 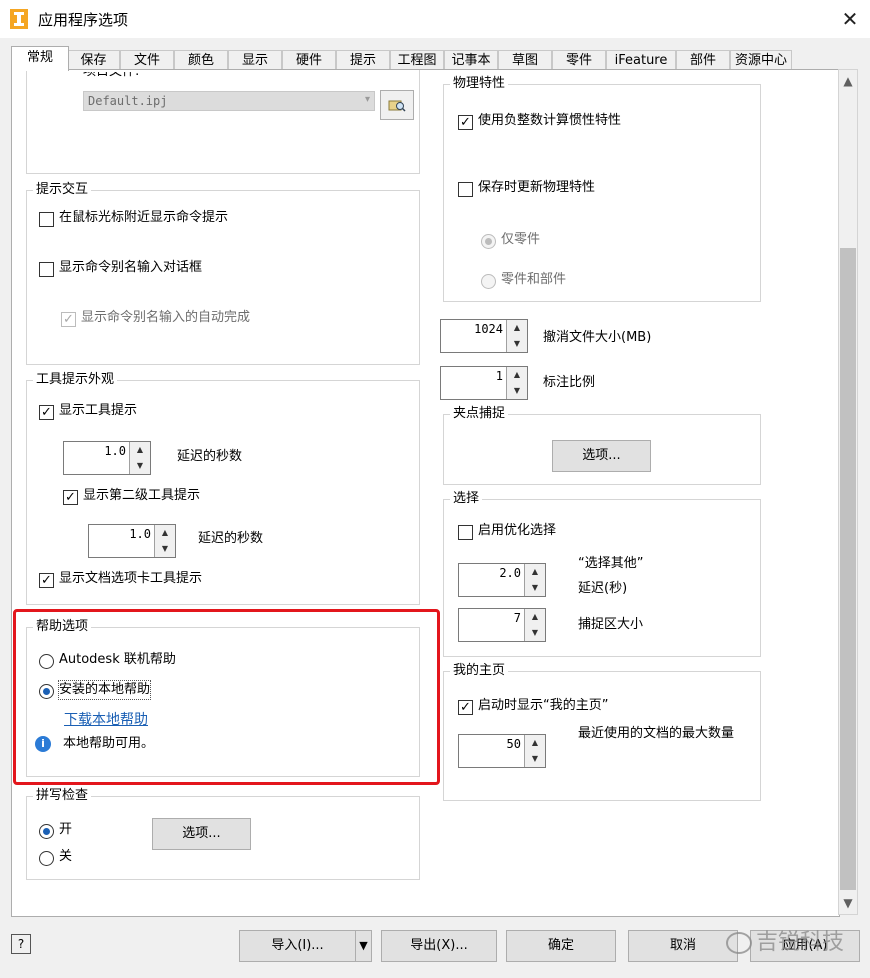 What do you see at coordinates (142, 495) in the screenshot?
I see `show-second-tooltip-label: 显示第二级工具提示` at bounding box center [142, 495].